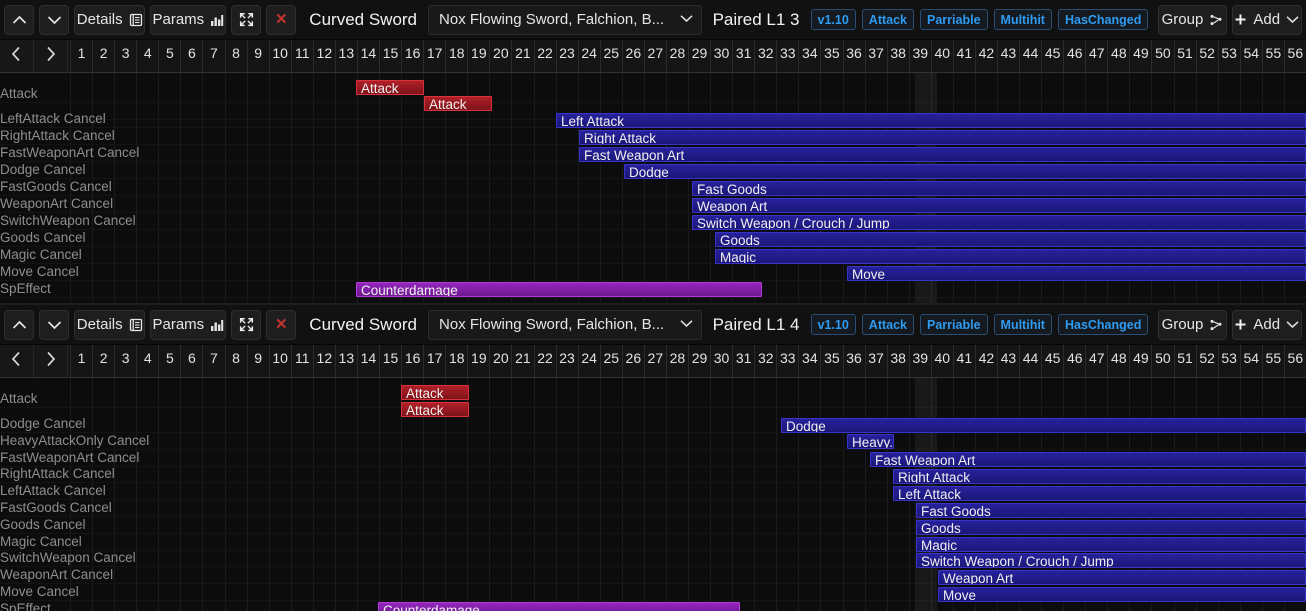 The width and height of the screenshot is (1306, 611). I want to click on params-button: Params, so click(188, 324).